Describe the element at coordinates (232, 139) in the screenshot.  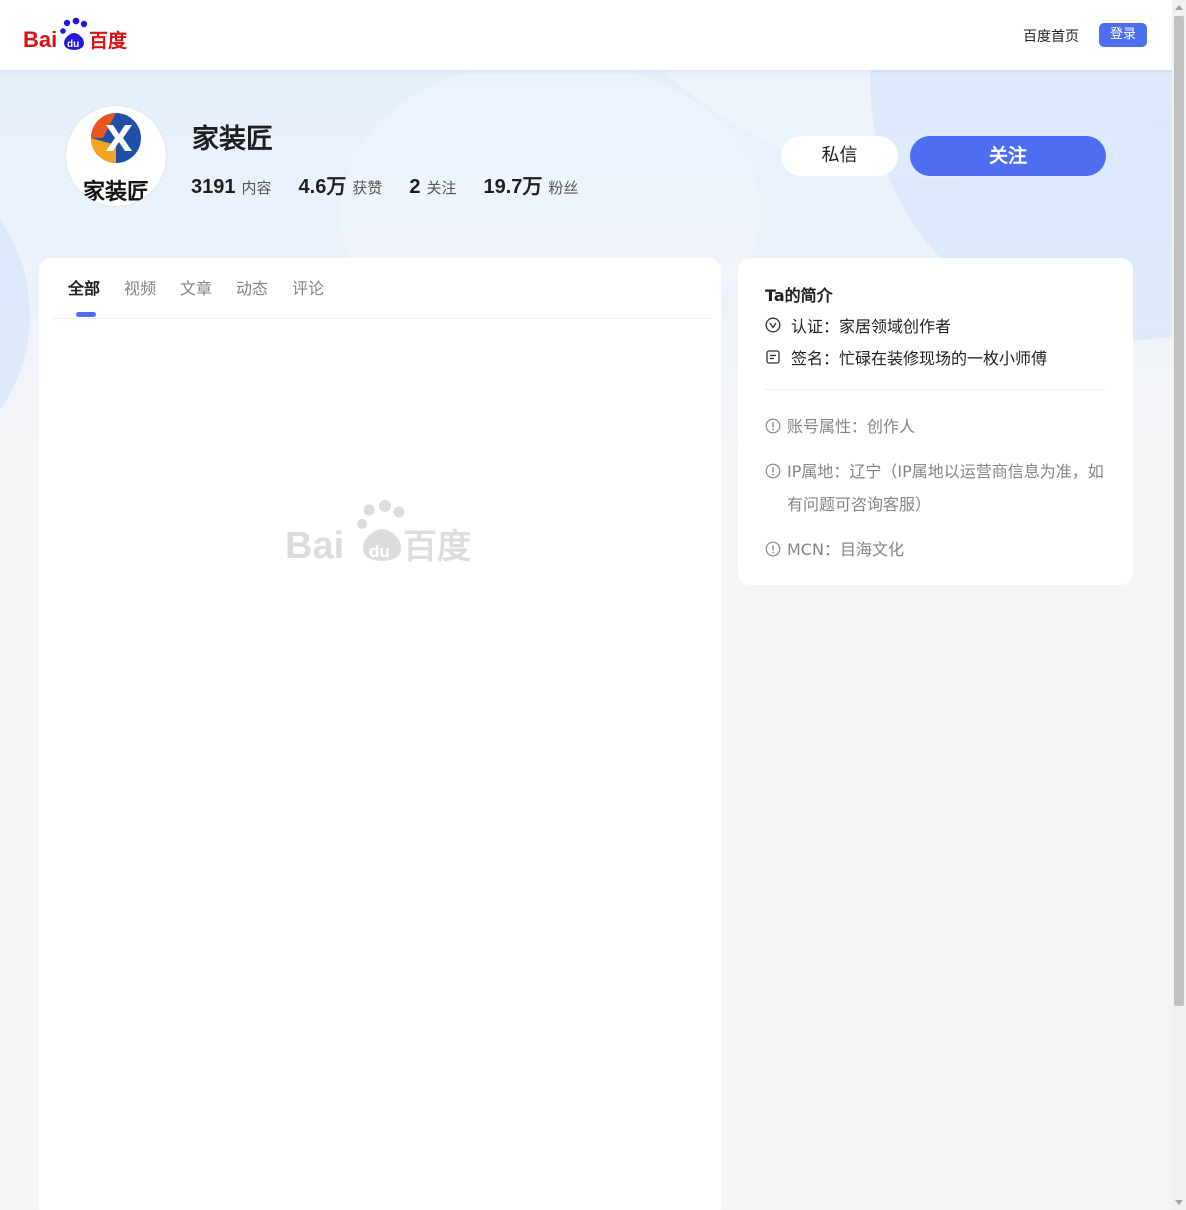
I see `profile-name: 家装匠` at that location.